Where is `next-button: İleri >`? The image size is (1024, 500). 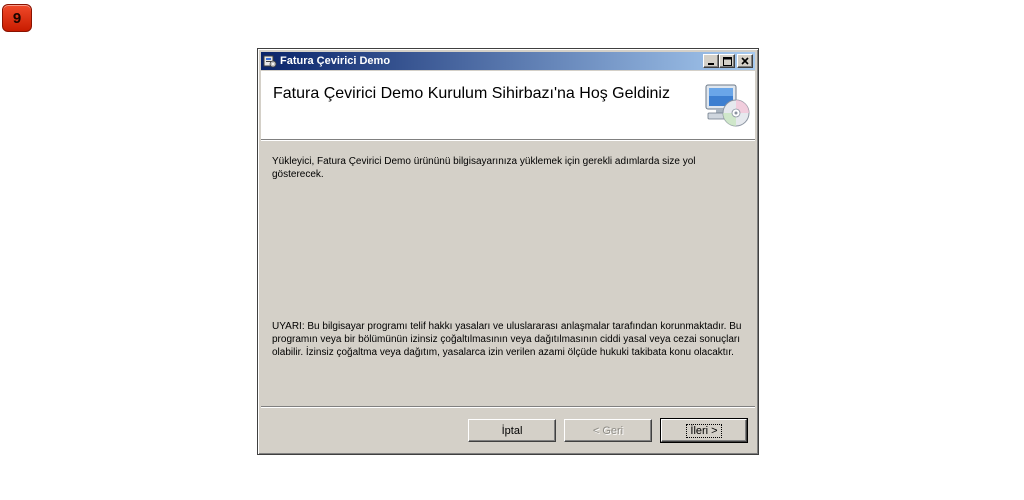 next-button: İleri > is located at coordinates (704, 430).